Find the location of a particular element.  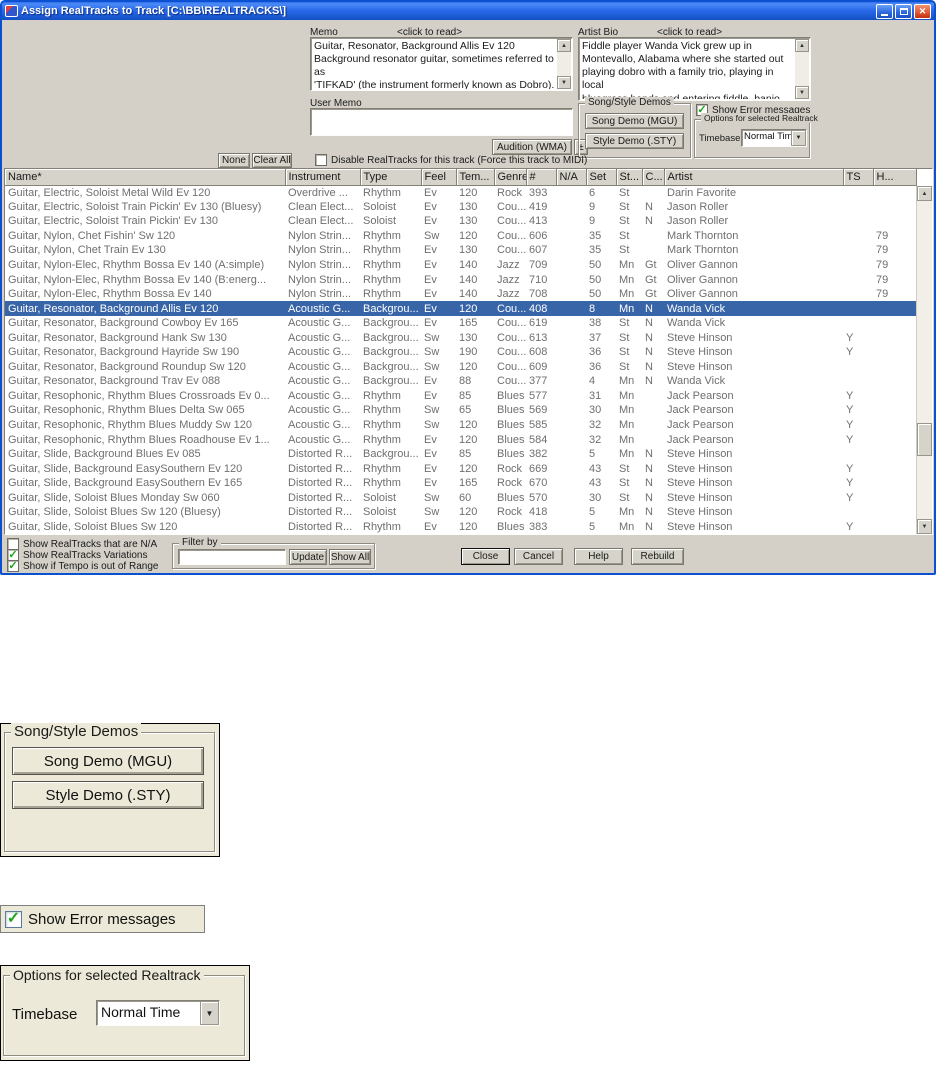

table-scrollbar: ▲ ▼ is located at coordinates (924, 360).